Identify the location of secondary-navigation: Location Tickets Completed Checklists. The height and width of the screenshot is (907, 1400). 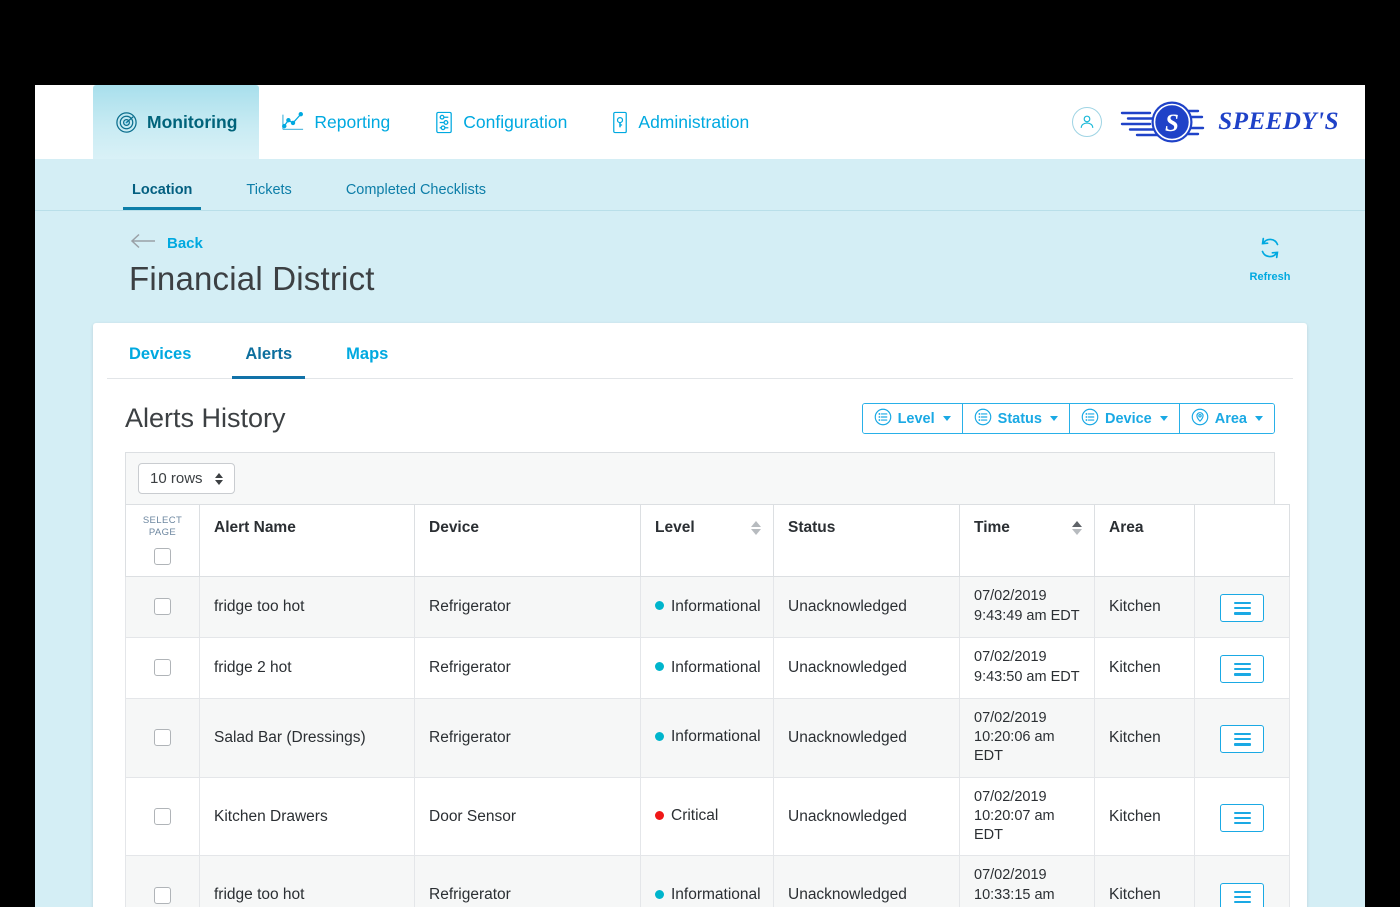
(700, 185).